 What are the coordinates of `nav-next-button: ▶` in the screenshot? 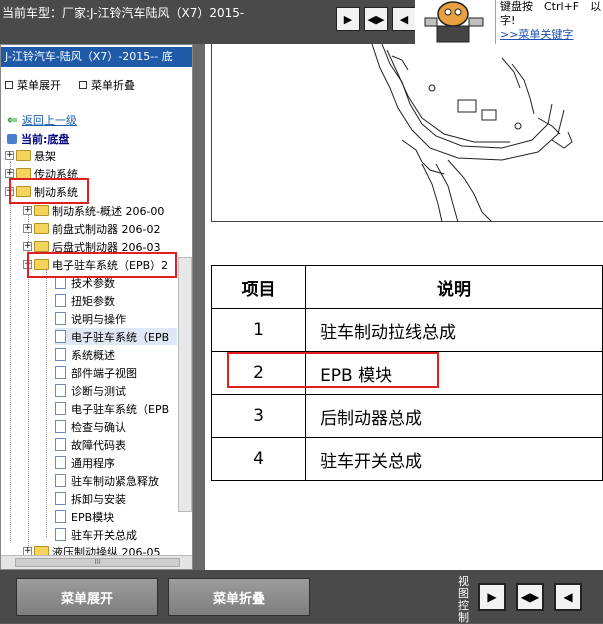 It's located at (348, 19).